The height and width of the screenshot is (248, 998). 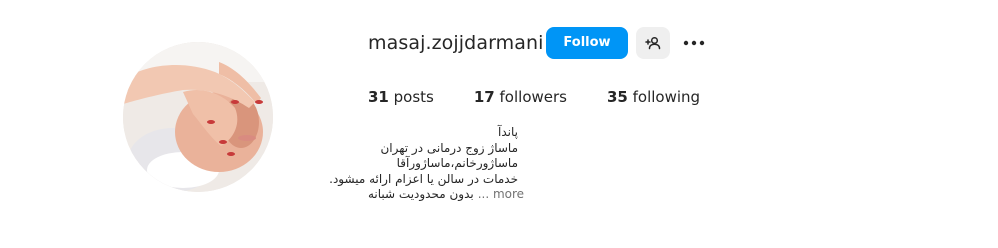 I want to click on avatar, so click(x=198, y=117).